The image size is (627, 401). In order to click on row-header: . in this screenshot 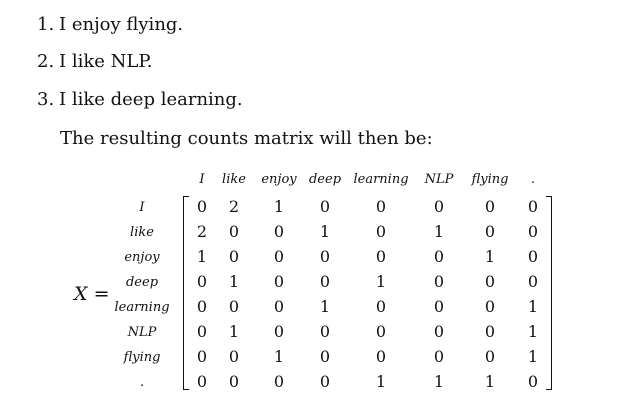, I will do `click(142, 382)`.